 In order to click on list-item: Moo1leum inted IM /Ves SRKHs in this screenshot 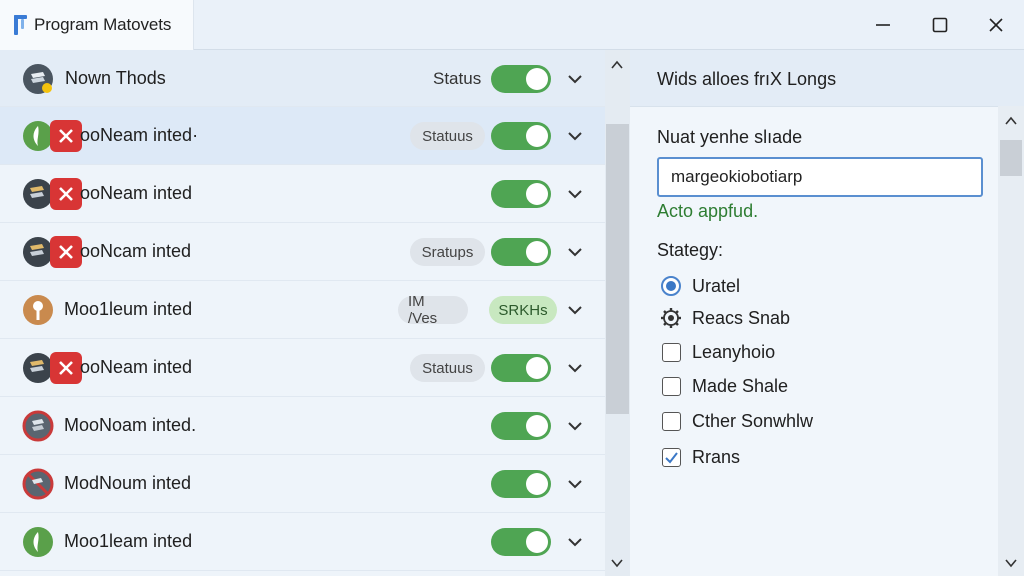, I will do `click(302, 310)`.